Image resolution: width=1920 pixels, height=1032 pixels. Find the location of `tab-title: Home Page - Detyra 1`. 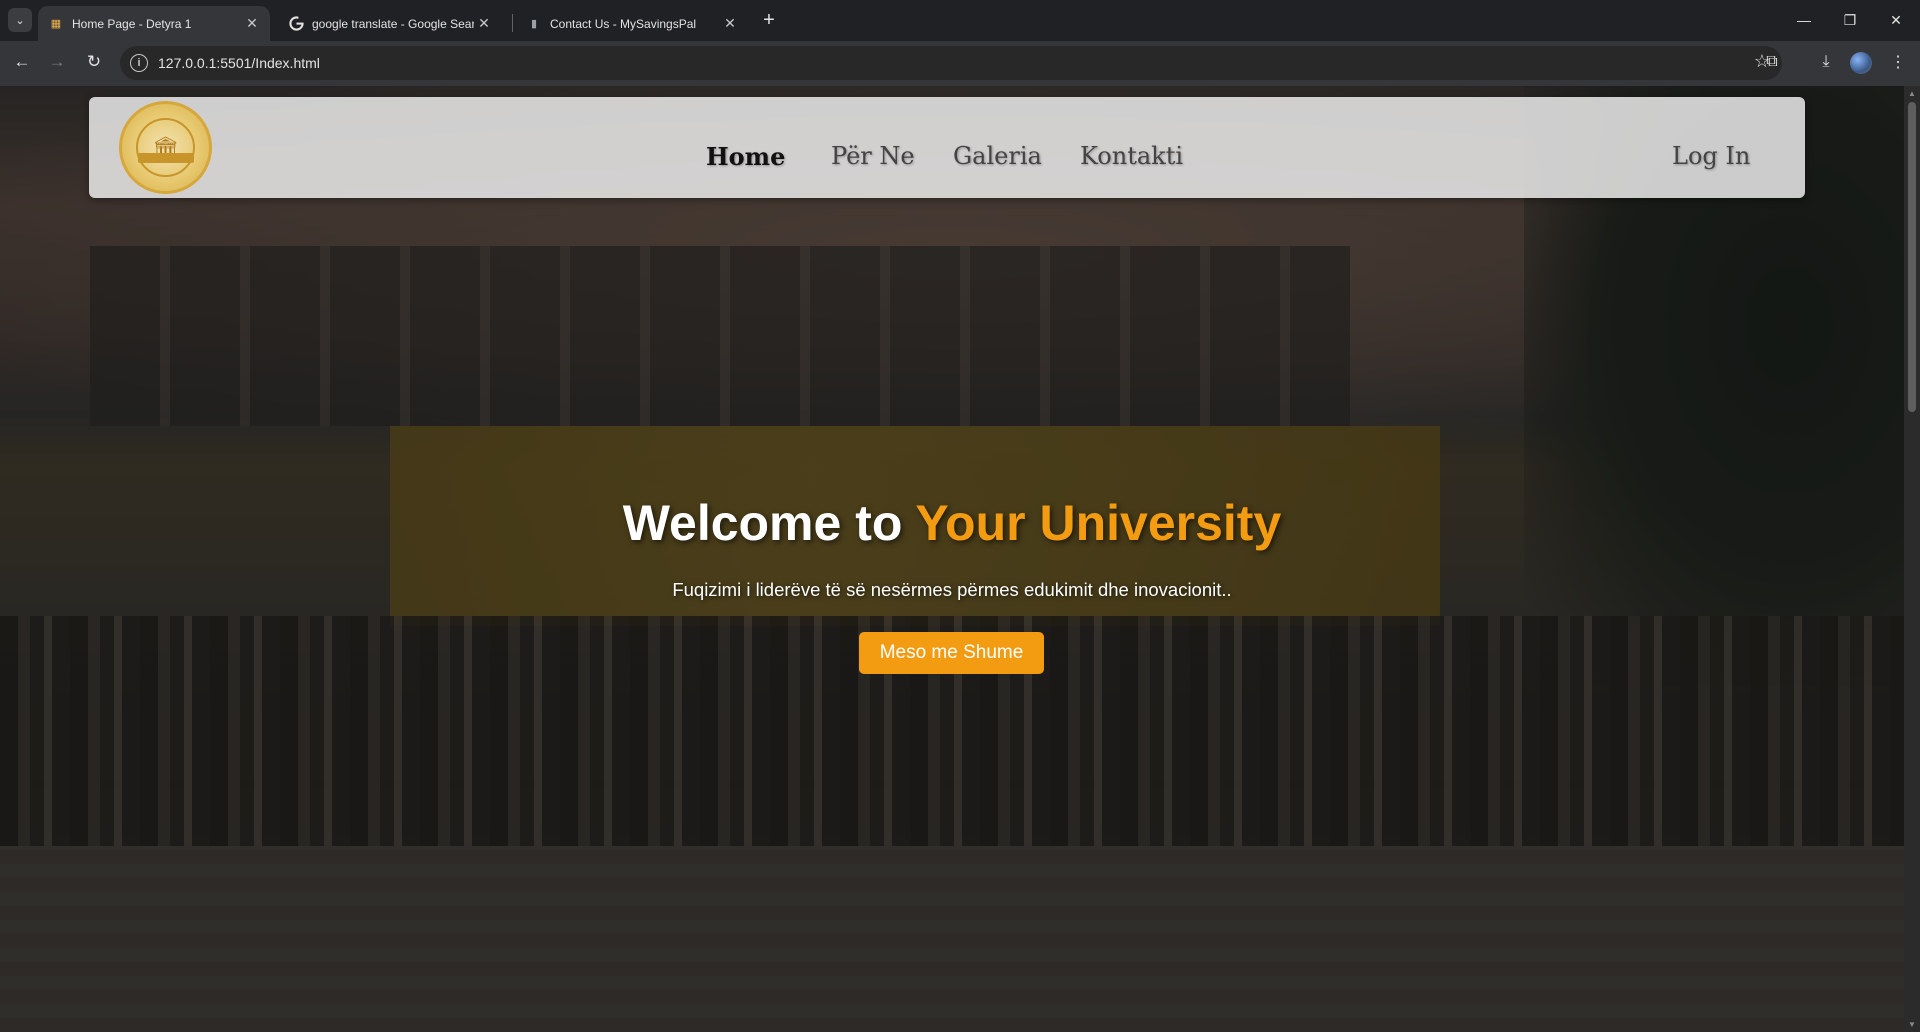

tab-title: Home Page - Detyra 1 is located at coordinates (132, 23).